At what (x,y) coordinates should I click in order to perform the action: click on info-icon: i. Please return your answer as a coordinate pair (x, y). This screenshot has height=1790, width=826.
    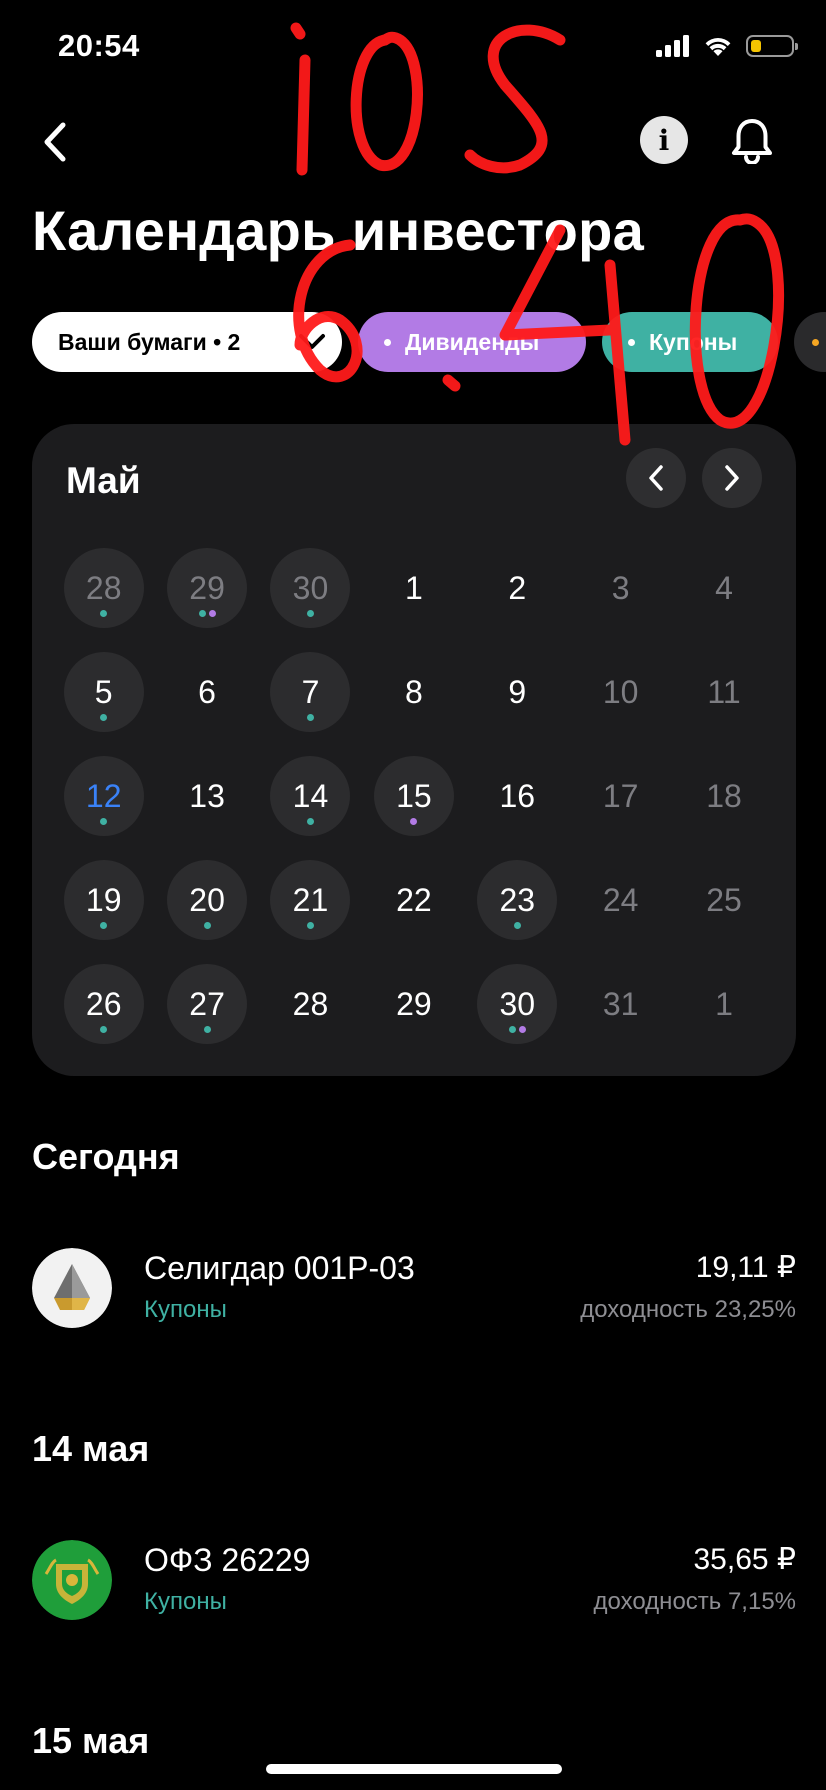
    Looking at the image, I should click on (664, 140).